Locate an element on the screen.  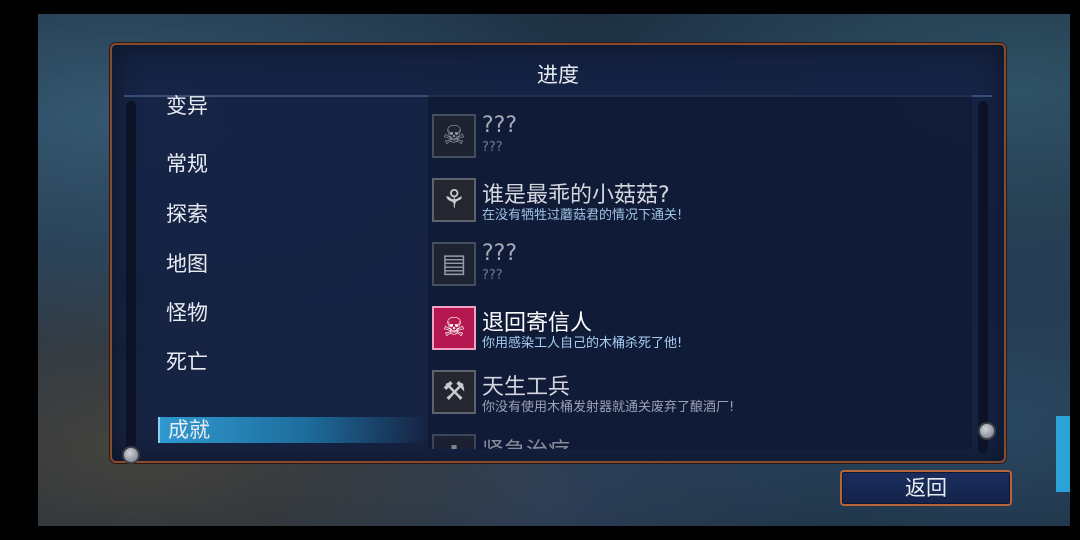
category-mutations: 变异 is located at coordinates (293, 106).